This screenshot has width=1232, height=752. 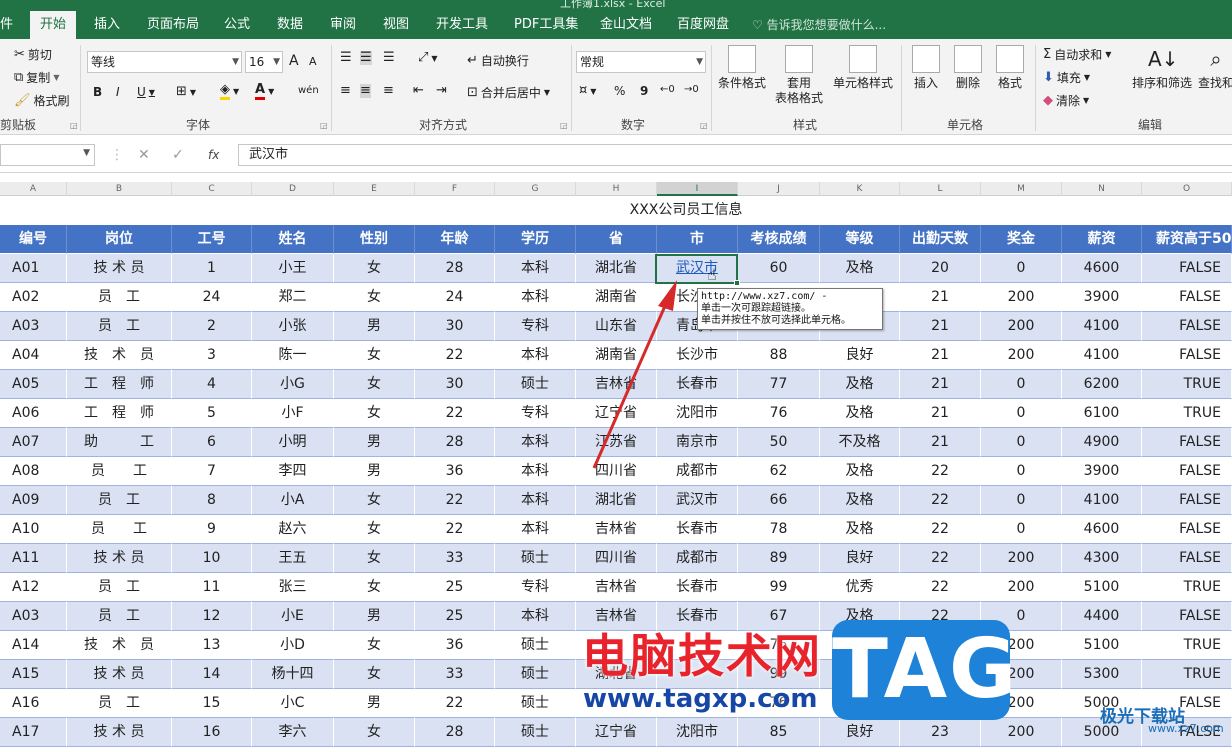 What do you see at coordinates (700, 699) in the screenshot?
I see `watermark-url: www.tagxp.com` at bounding box center [700, 699].